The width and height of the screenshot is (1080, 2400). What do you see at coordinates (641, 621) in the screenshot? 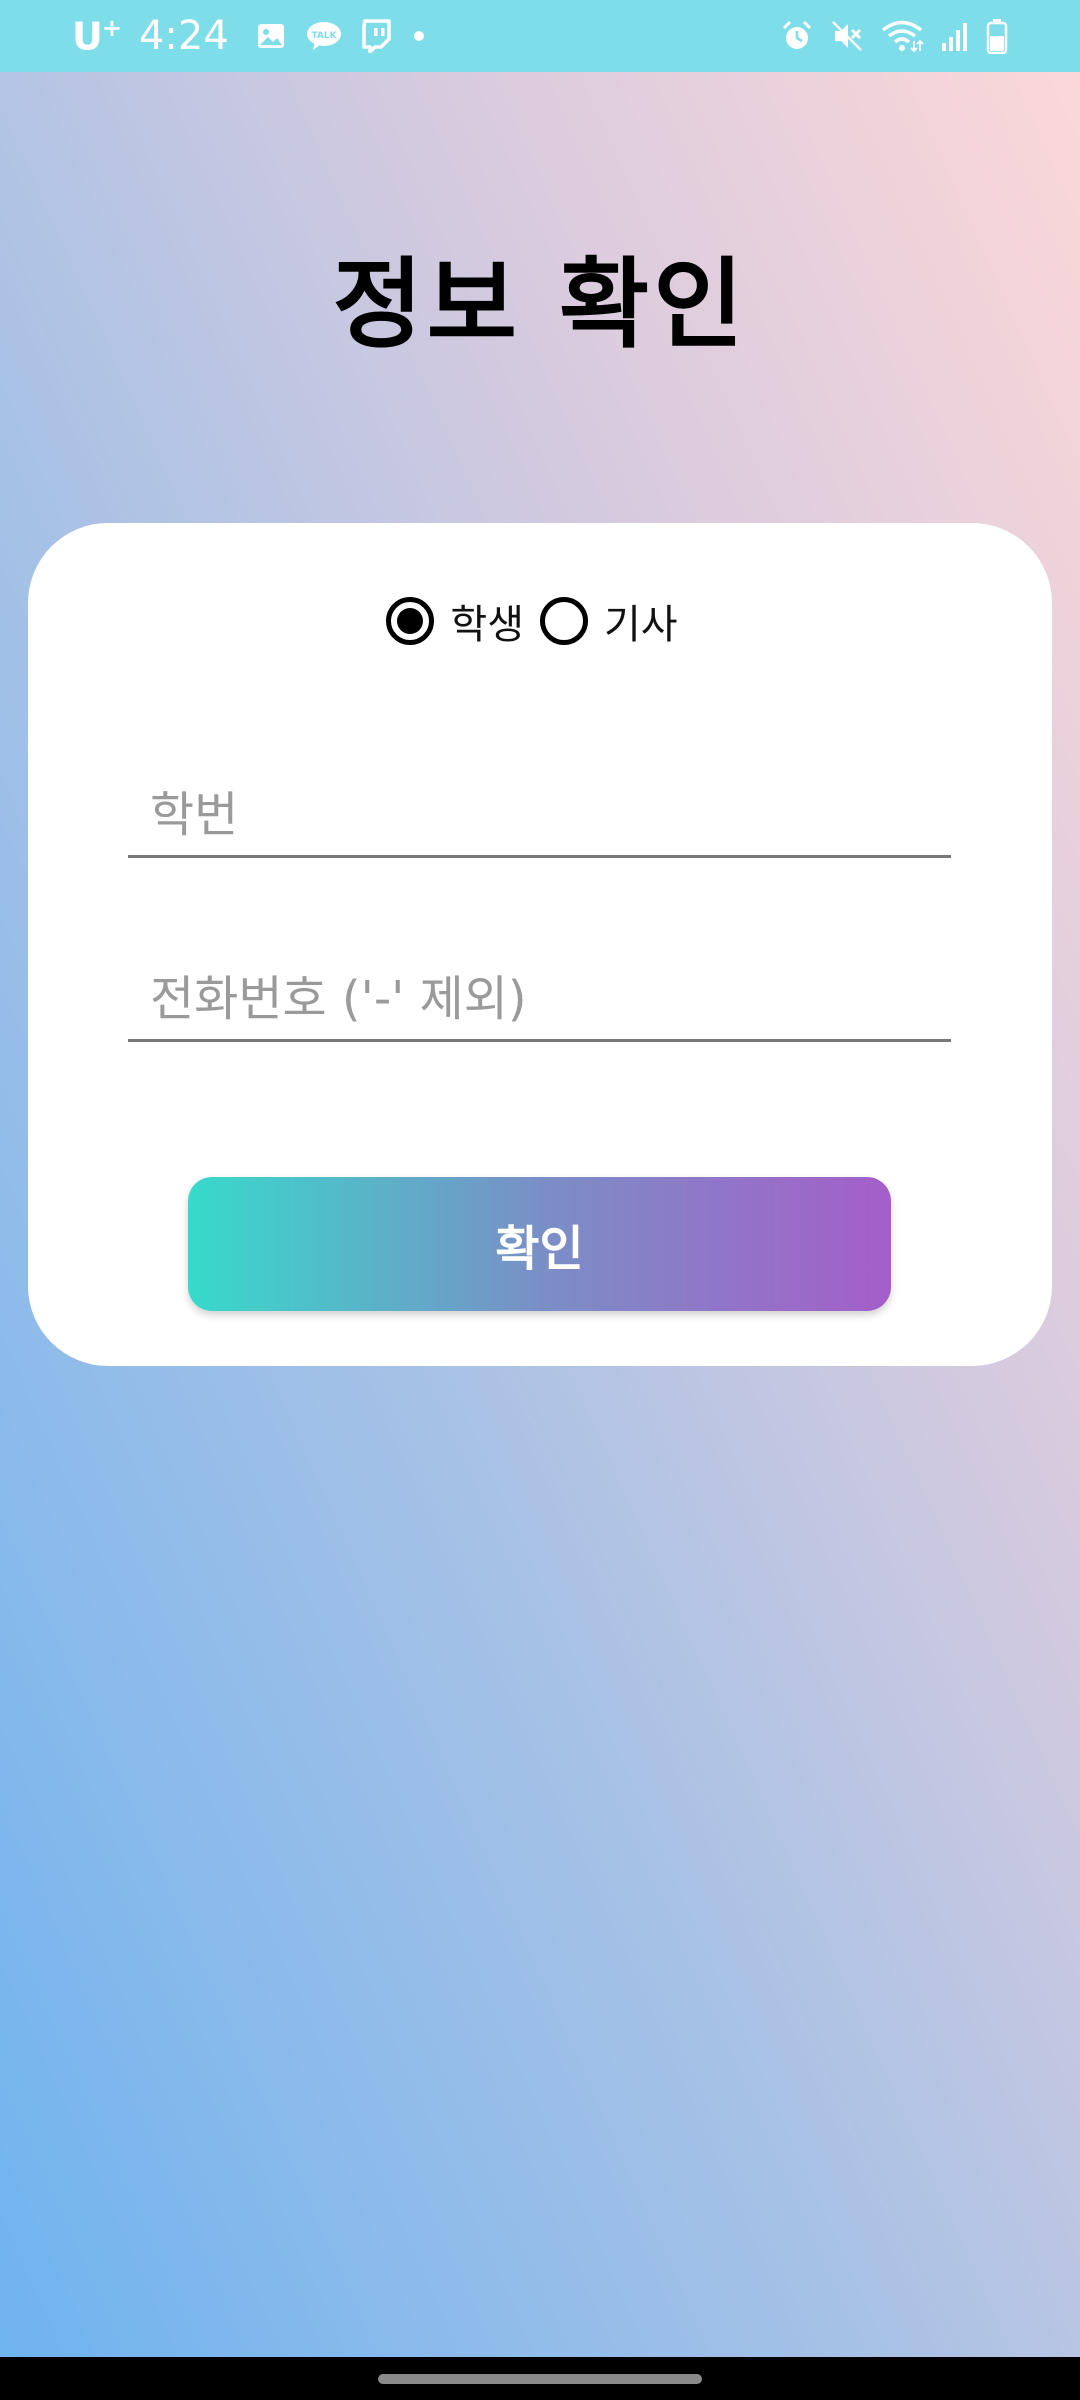
I see `radio-driver-label: 기사` at bounding box center [641, 621].